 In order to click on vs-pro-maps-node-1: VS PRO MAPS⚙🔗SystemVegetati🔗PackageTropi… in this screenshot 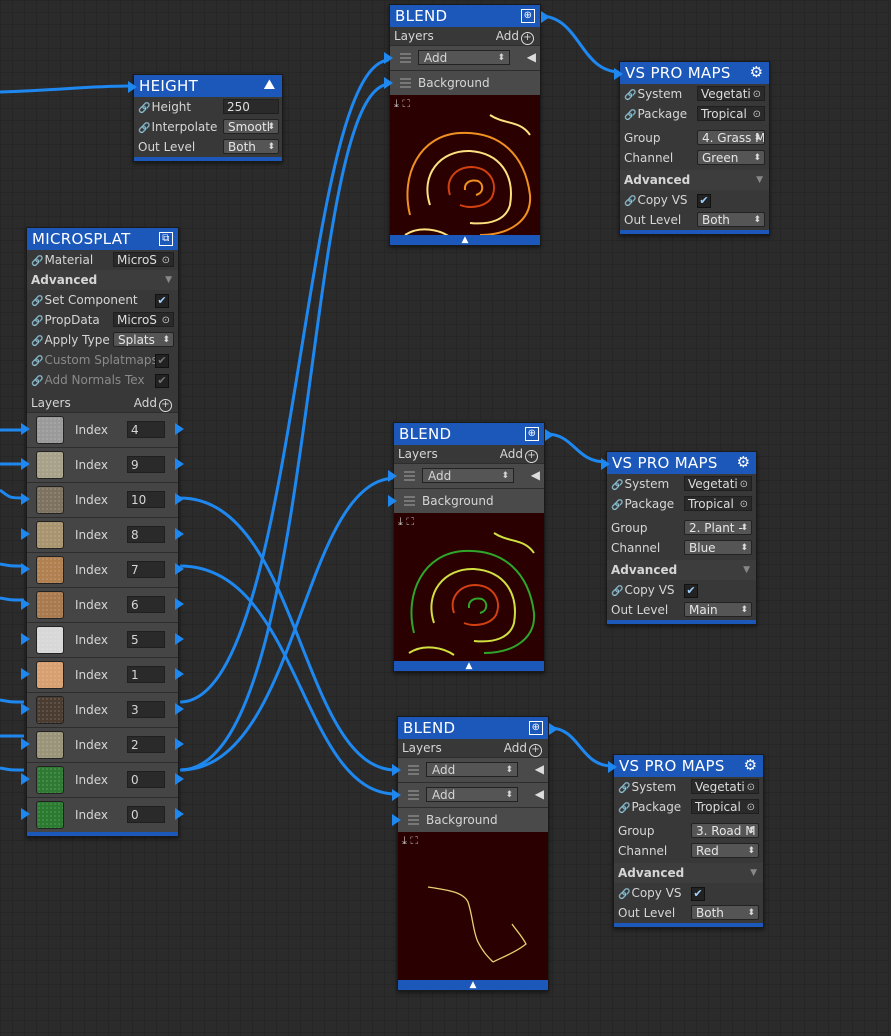, I will do `click(692, 148)`.